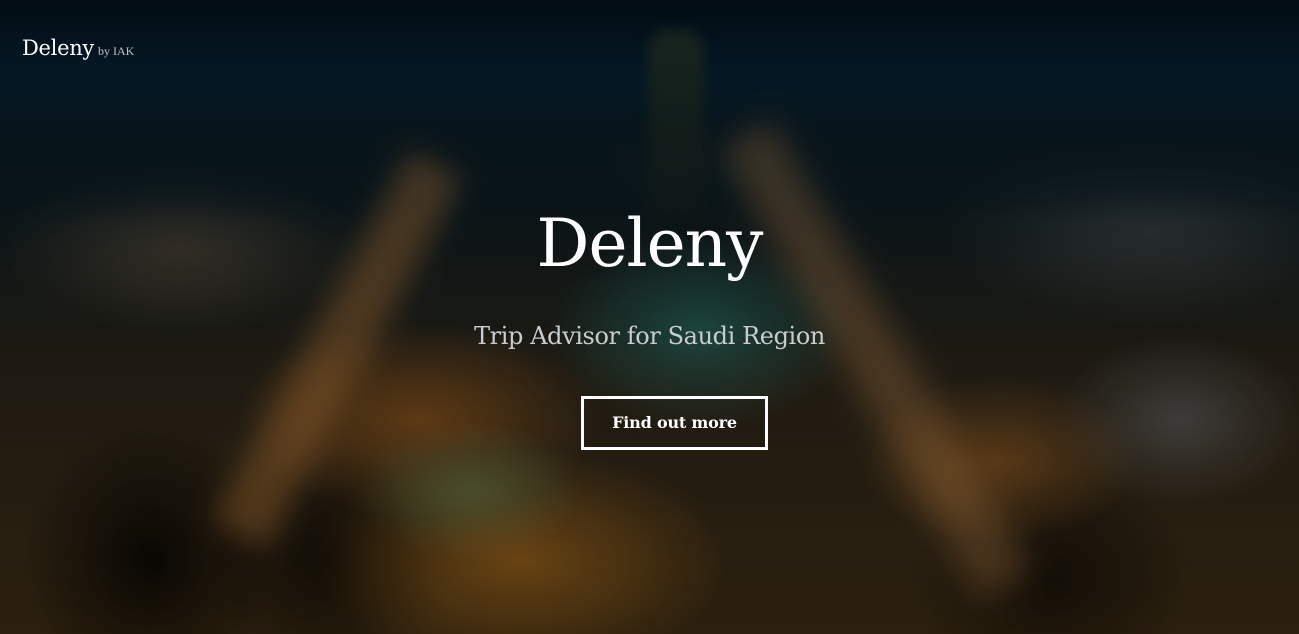  I want to click on brand-name: Deleny, so click(58, 48).